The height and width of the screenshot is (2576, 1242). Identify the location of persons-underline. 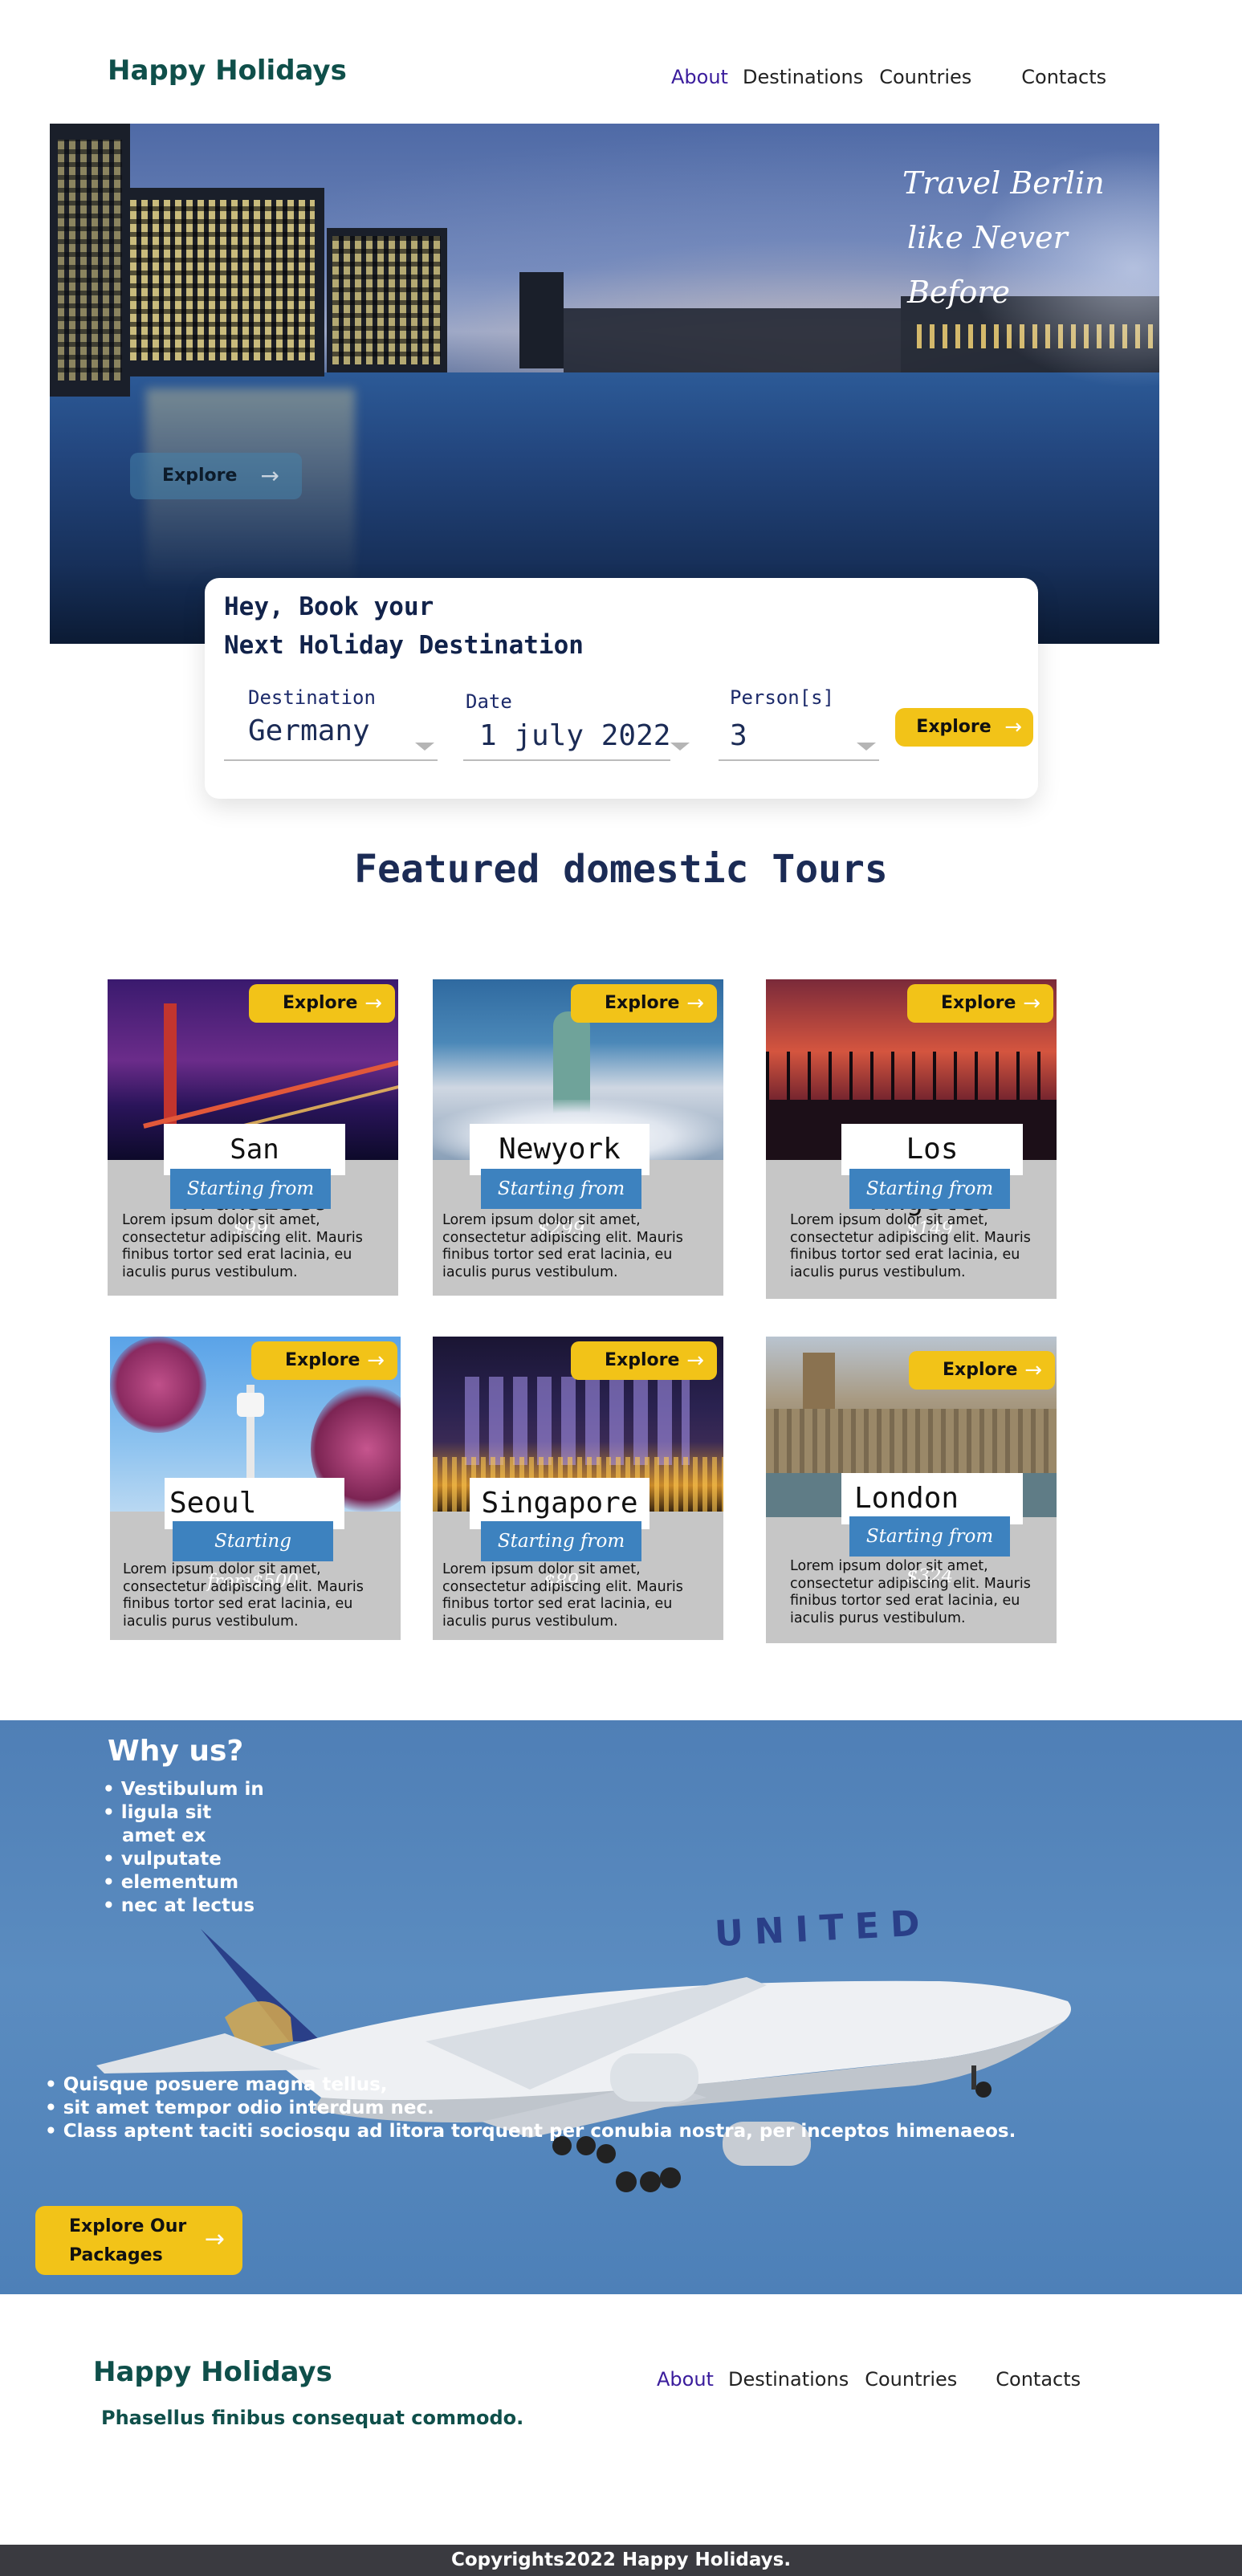
(799, 760).